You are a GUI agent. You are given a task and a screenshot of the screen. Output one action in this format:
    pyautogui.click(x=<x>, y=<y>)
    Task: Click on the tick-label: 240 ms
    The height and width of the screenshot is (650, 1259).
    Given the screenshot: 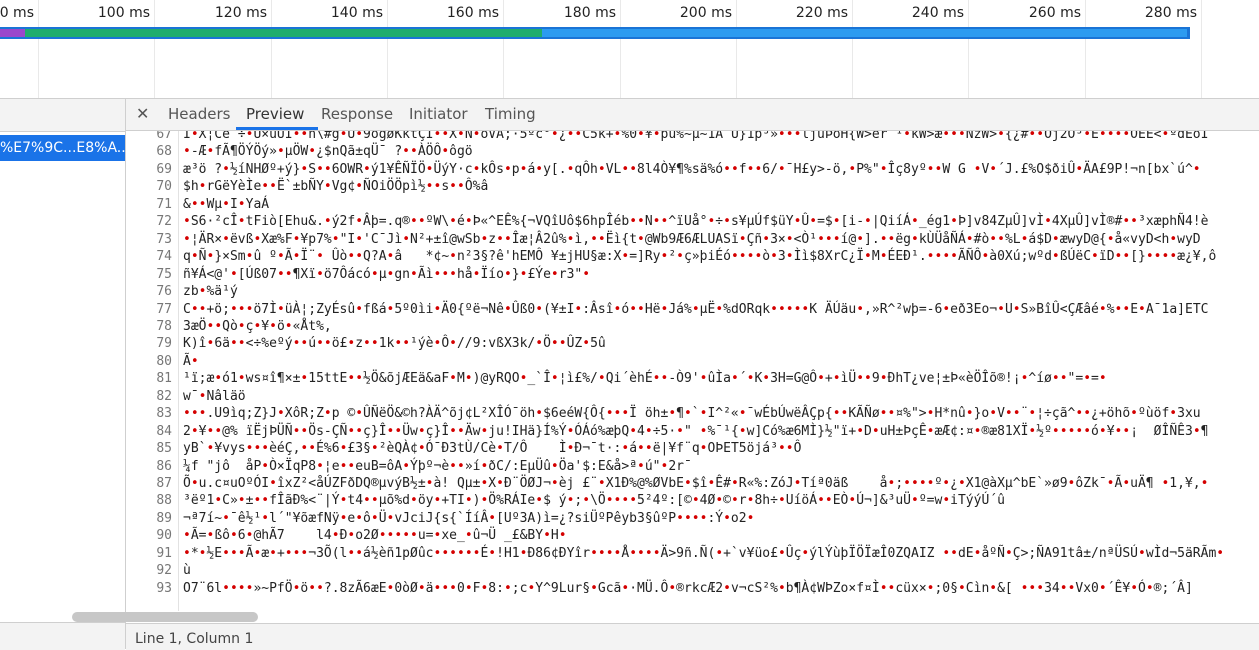 What is the action you would take?
    pyautogui.click(x=937, y=13)
    